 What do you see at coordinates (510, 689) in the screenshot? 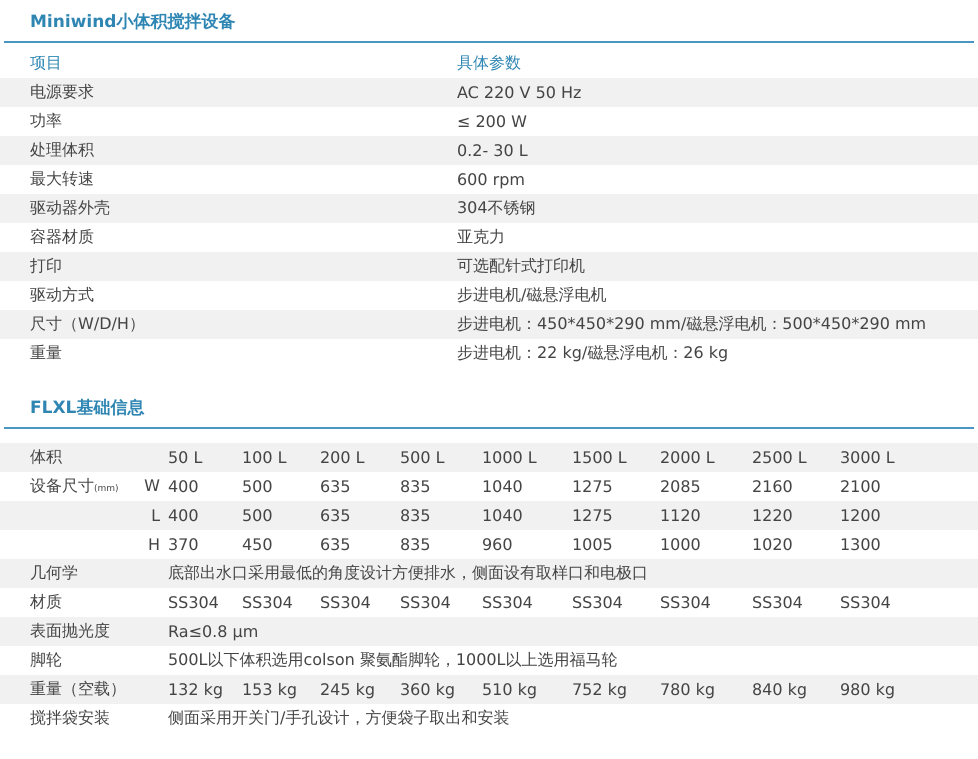
I see `table-cell-text: 510 kg` at bounding box center [510, 689].